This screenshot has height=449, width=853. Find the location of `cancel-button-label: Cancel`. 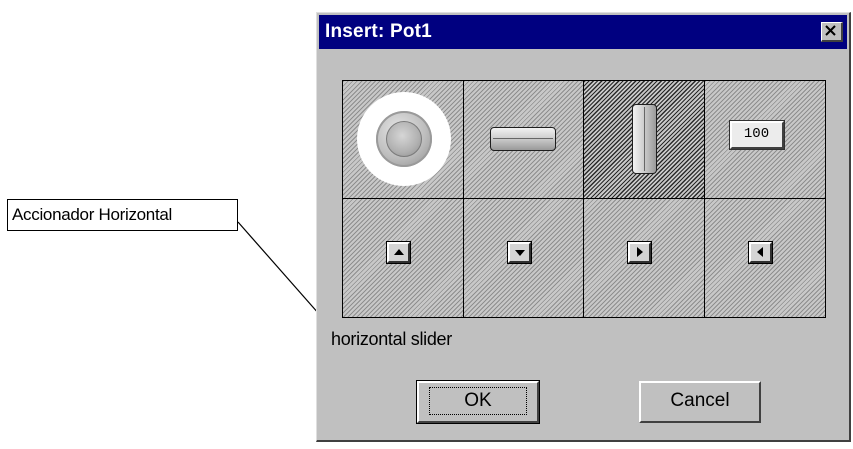

cancel-button-label: Cancel is located at coordinates (700, 400).